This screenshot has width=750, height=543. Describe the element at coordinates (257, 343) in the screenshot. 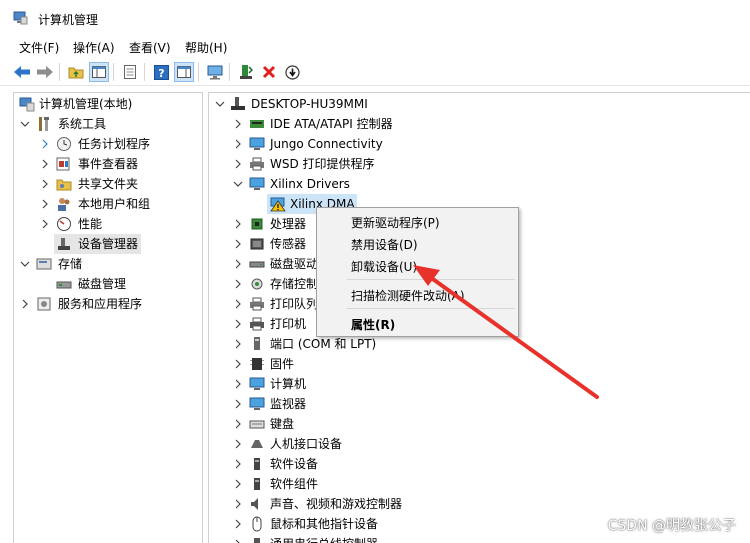

I see `port-icon` at that location.